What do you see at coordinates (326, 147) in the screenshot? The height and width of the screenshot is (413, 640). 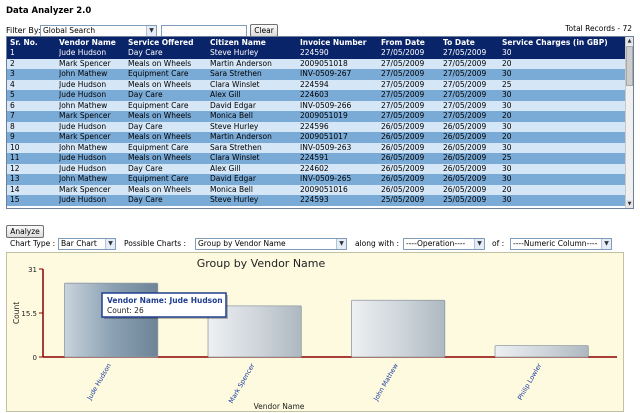 I see `table-cell: INV-0509-263` at bounding box center [326, 147].